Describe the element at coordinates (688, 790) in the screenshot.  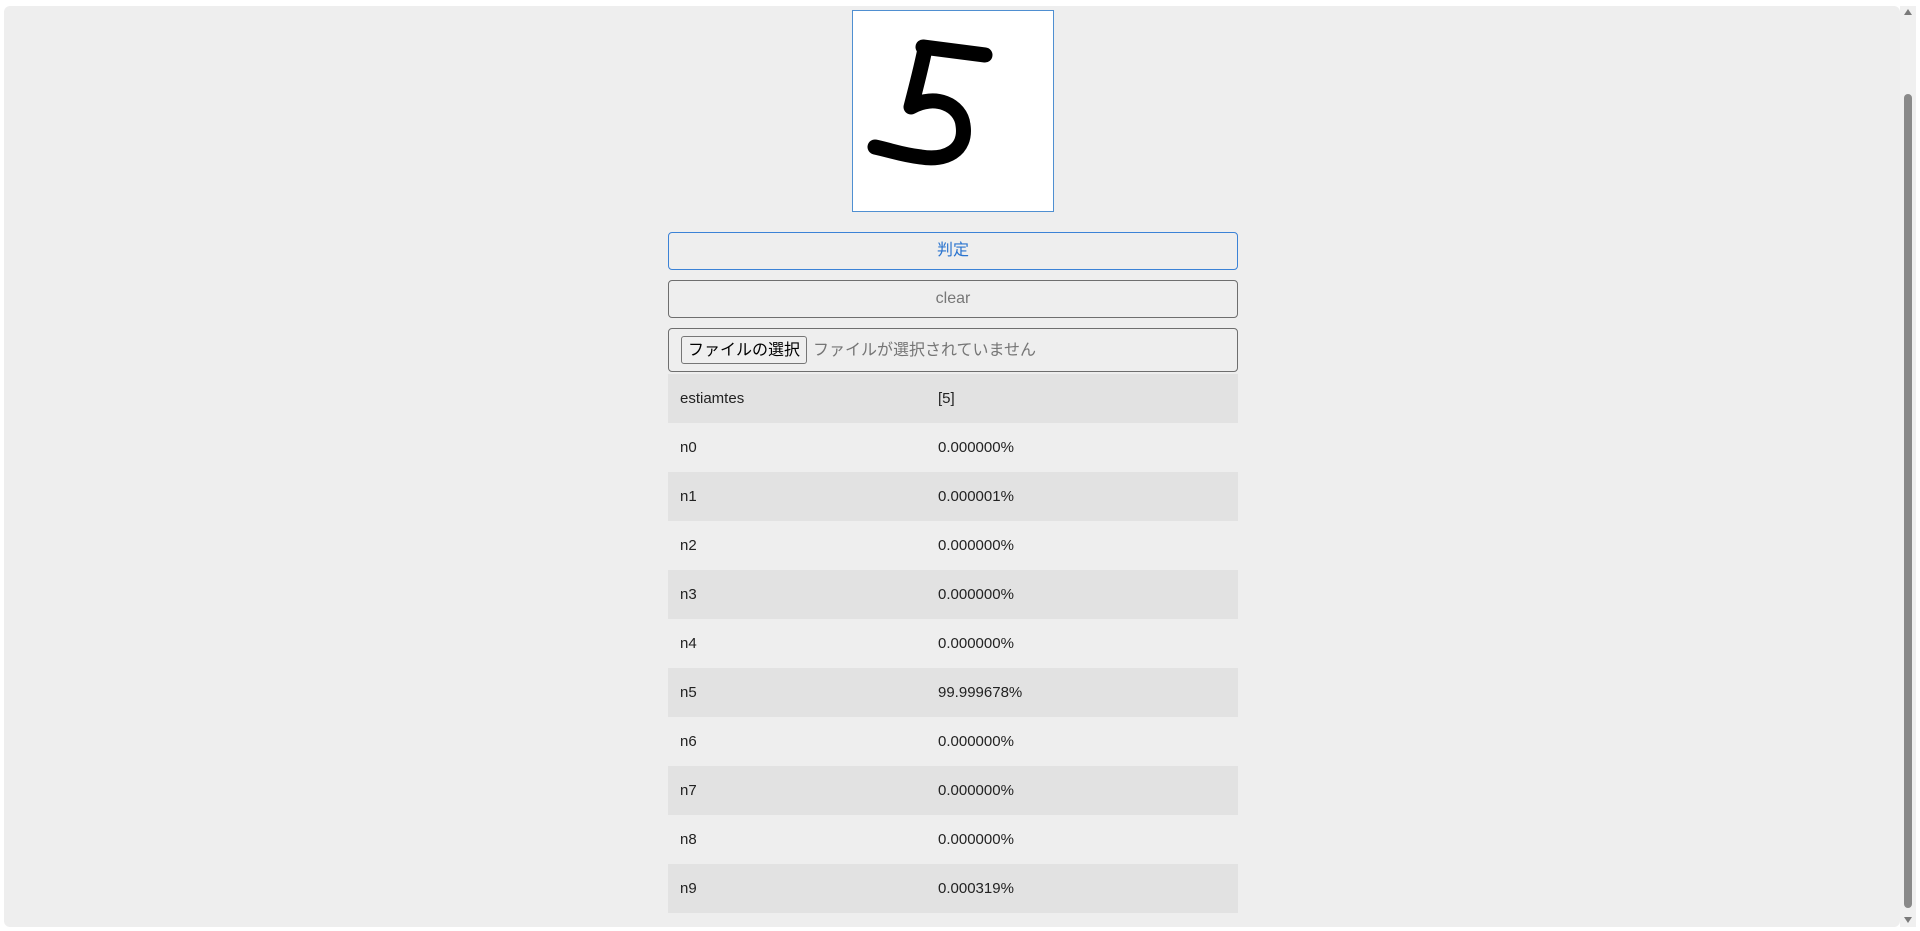
I see `row-label: n7` at that location.